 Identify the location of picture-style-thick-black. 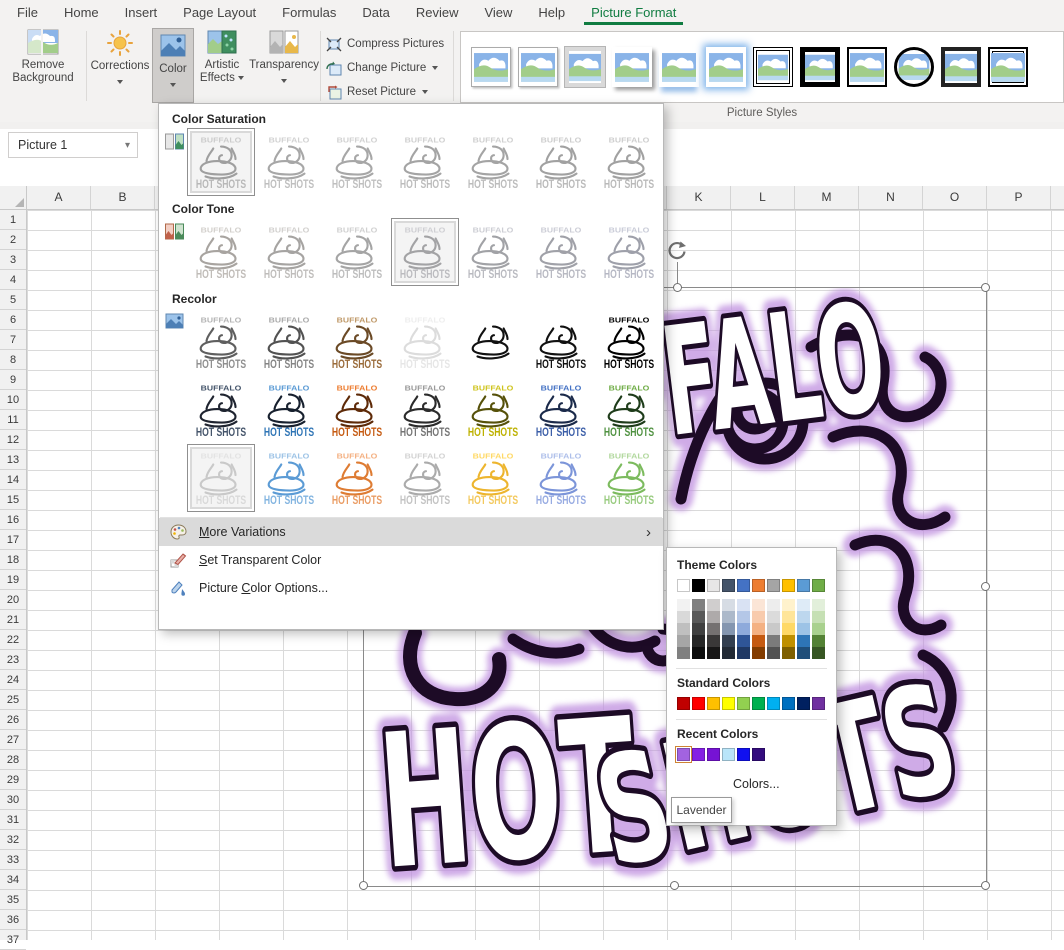
(820, 67).